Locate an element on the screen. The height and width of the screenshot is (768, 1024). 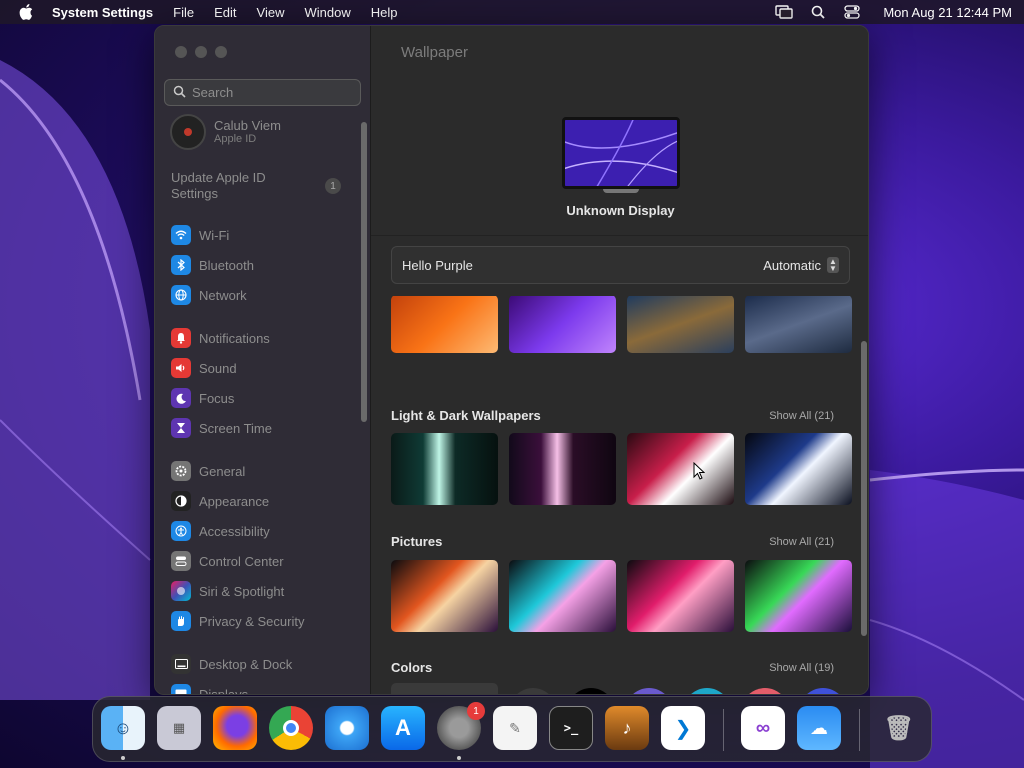
gallery-scrollbar is located at coordinates (864, 488).